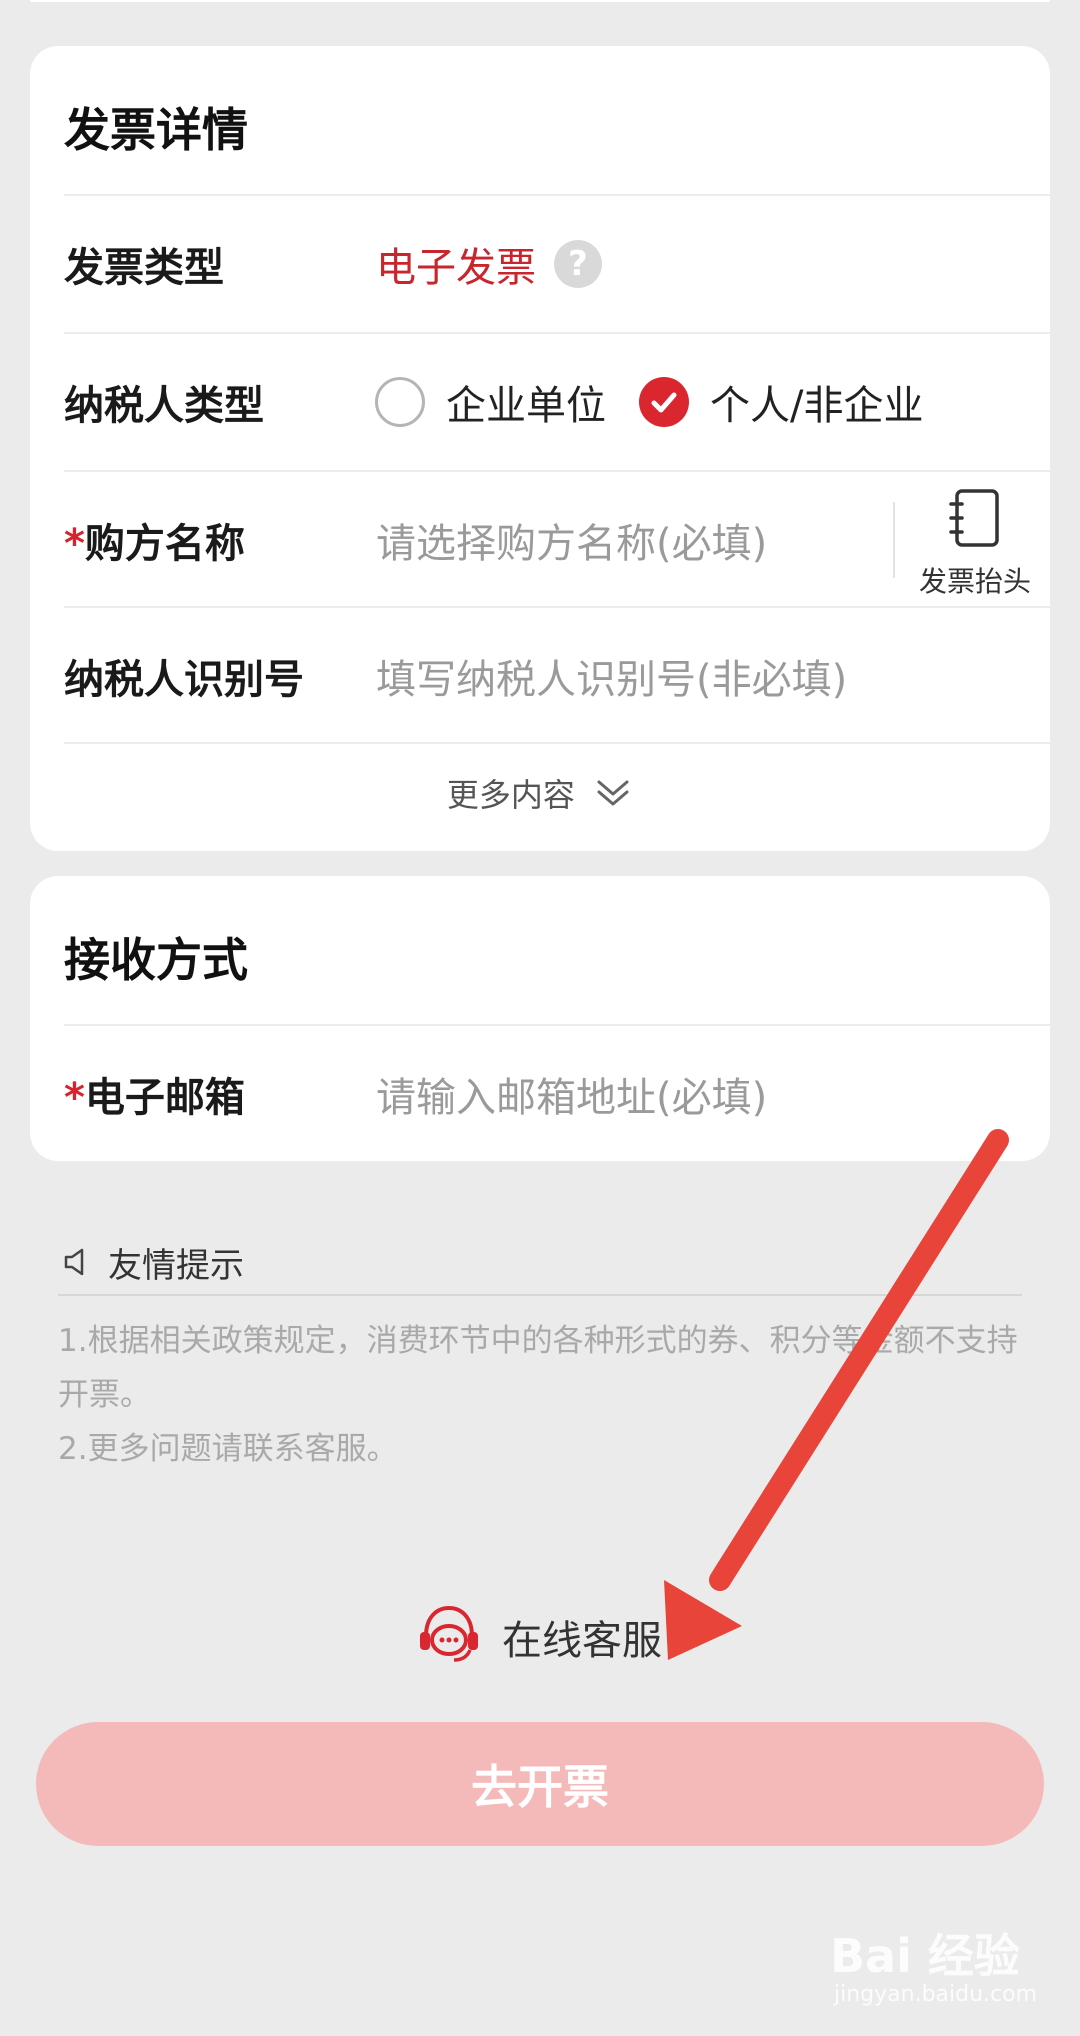 The height and width of the screenshot is (2036, 1080). Describe the element at coordinates (613, 793) in the screenshot. I see `chevron-down-icon` at that location.